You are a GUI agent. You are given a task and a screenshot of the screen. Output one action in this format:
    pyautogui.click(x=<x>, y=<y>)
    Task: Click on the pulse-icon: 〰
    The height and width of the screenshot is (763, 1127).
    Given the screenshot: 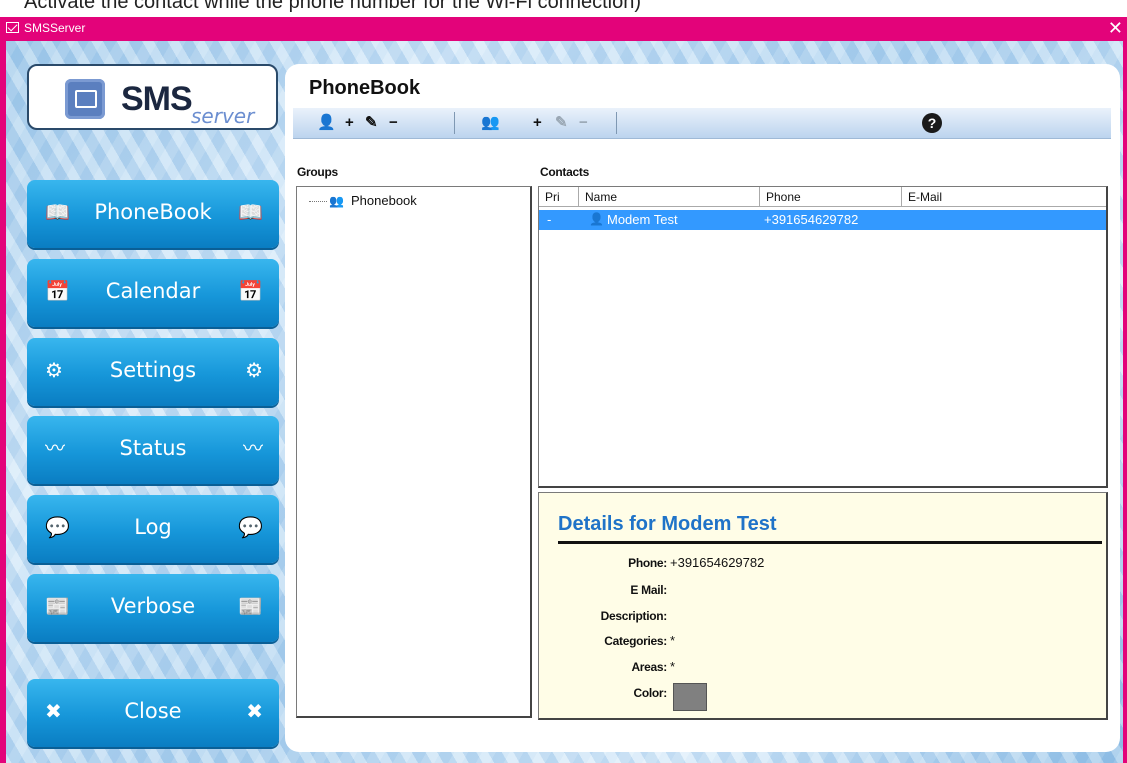 What is the action you would take?
    pyautogui.click(x=253, y=449)
    